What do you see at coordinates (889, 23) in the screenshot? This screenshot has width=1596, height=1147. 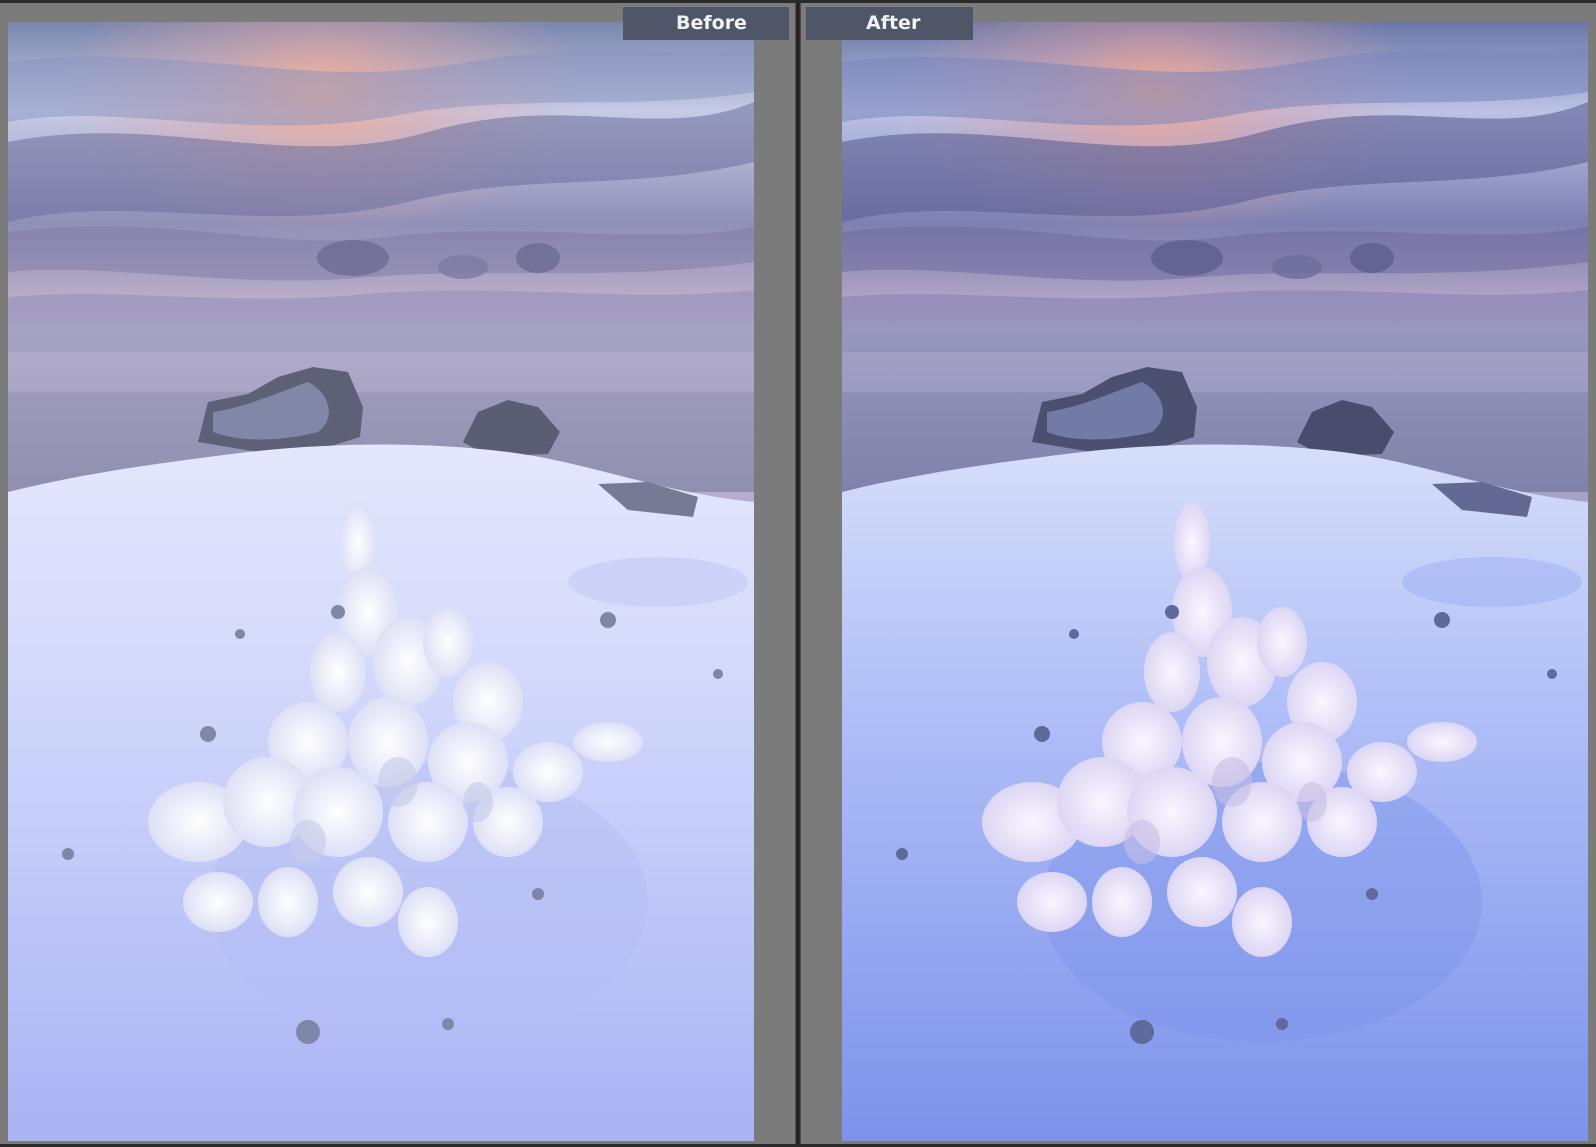 I see `after-label: After` at bounding box center [889, 23].